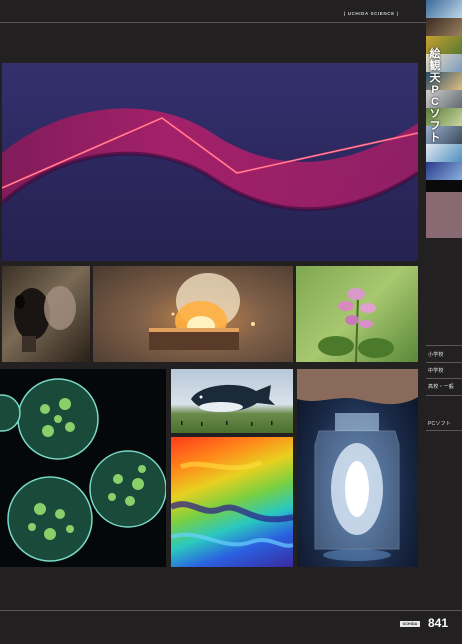 Image resolution: width=462 pixels, height=644 pixels. What do you see at coordinates (357, 465) in the screenshot?
I see `glowing-bottle-graphic` at bounding box center [357, 465].